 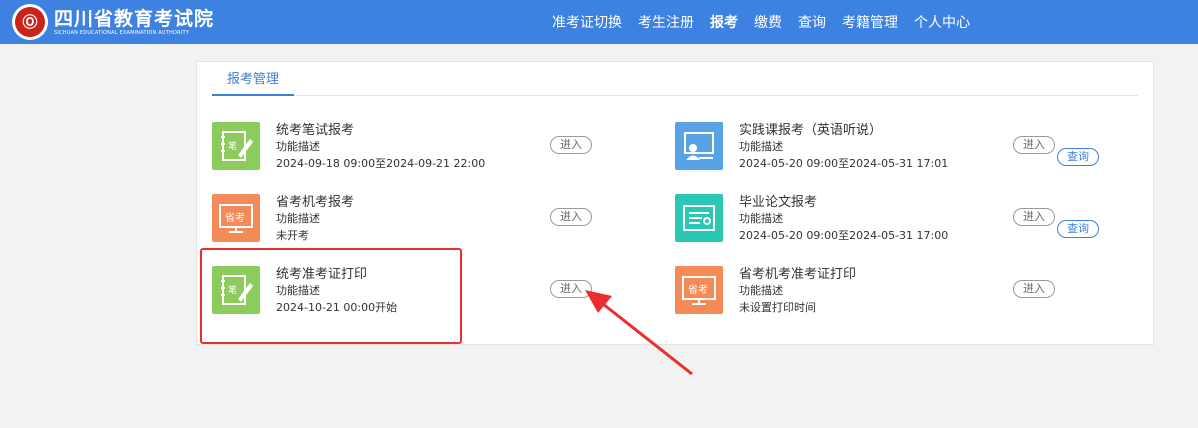 I want to click on nav-record: 考籍管理, so click(x=870, y=22).